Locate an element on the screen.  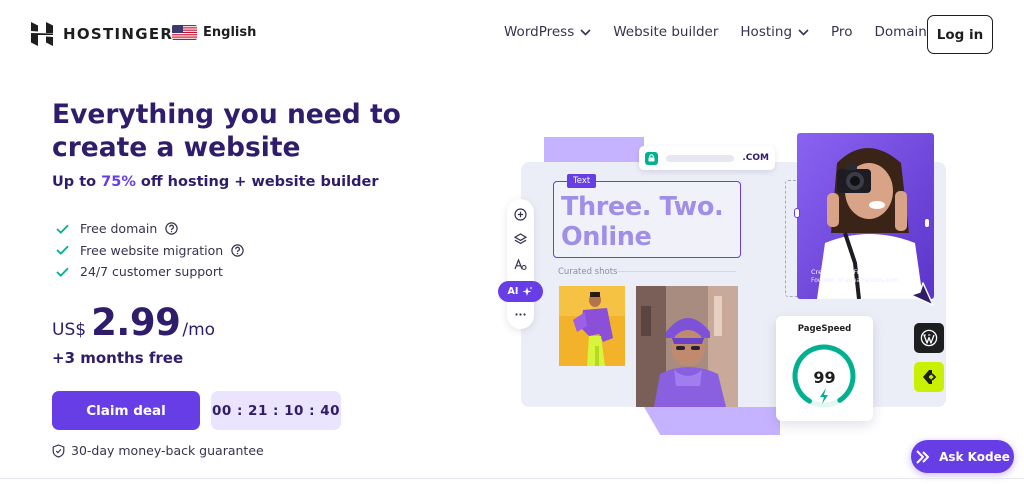
bolt-icon is located at coordinates (824, 396).